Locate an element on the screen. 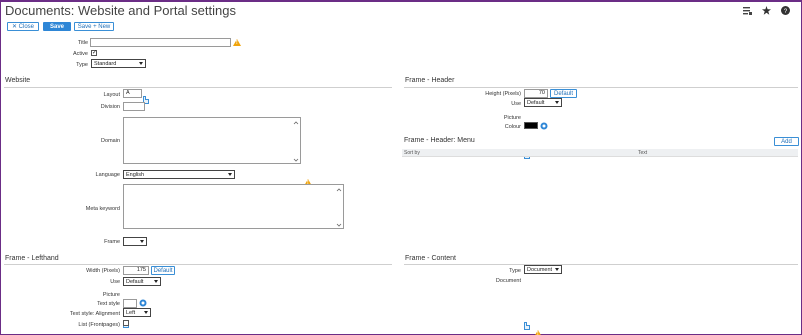 The width and height of the screenshot is (802, 335). website-divider is located at coordinates (198, 87).